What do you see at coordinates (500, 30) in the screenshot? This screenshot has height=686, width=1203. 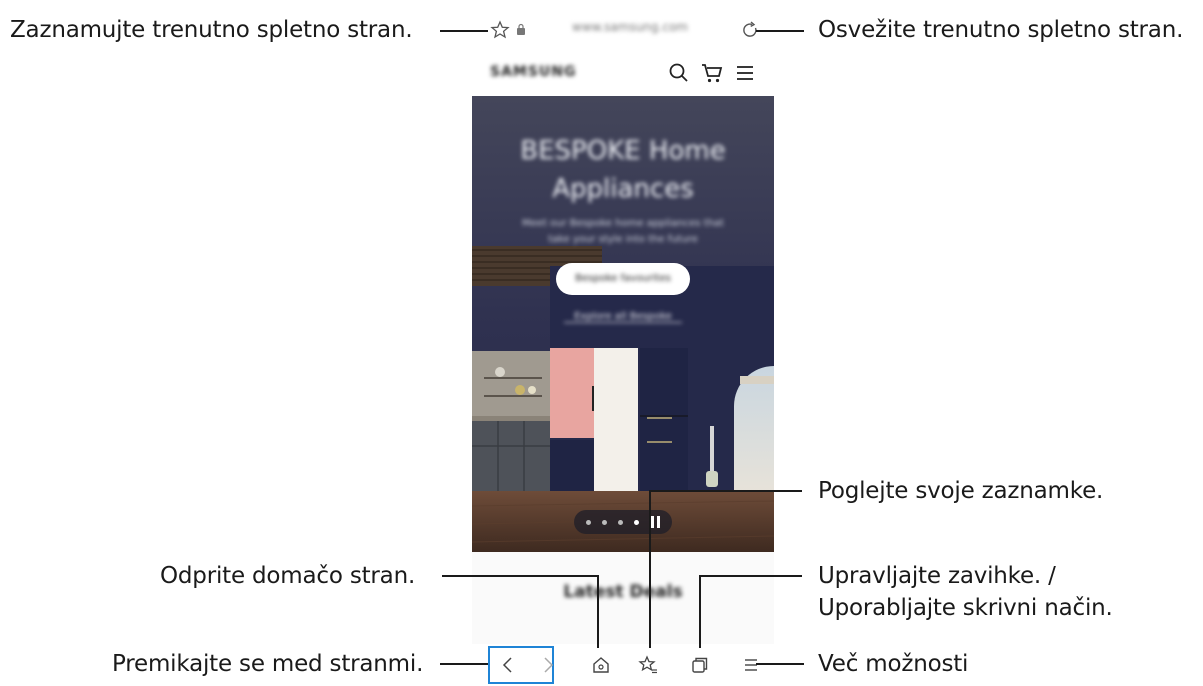 I see `star-icon` at bounding box center [500, 30].